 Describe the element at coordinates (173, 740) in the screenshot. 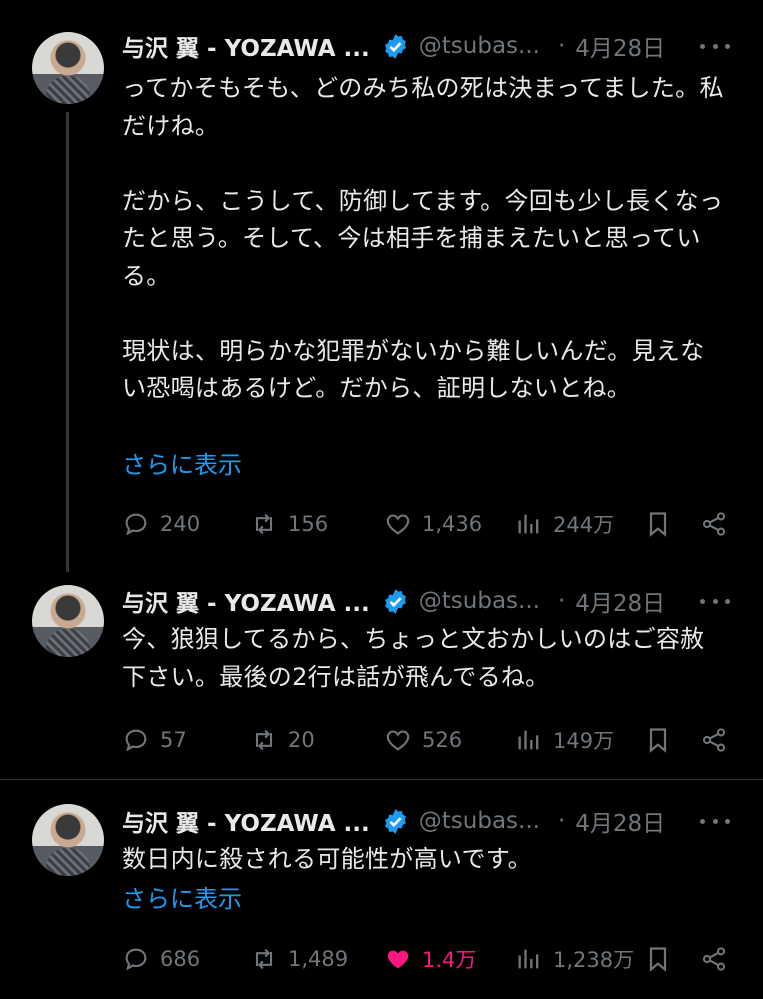

I see `reply-count: 57` at that location.